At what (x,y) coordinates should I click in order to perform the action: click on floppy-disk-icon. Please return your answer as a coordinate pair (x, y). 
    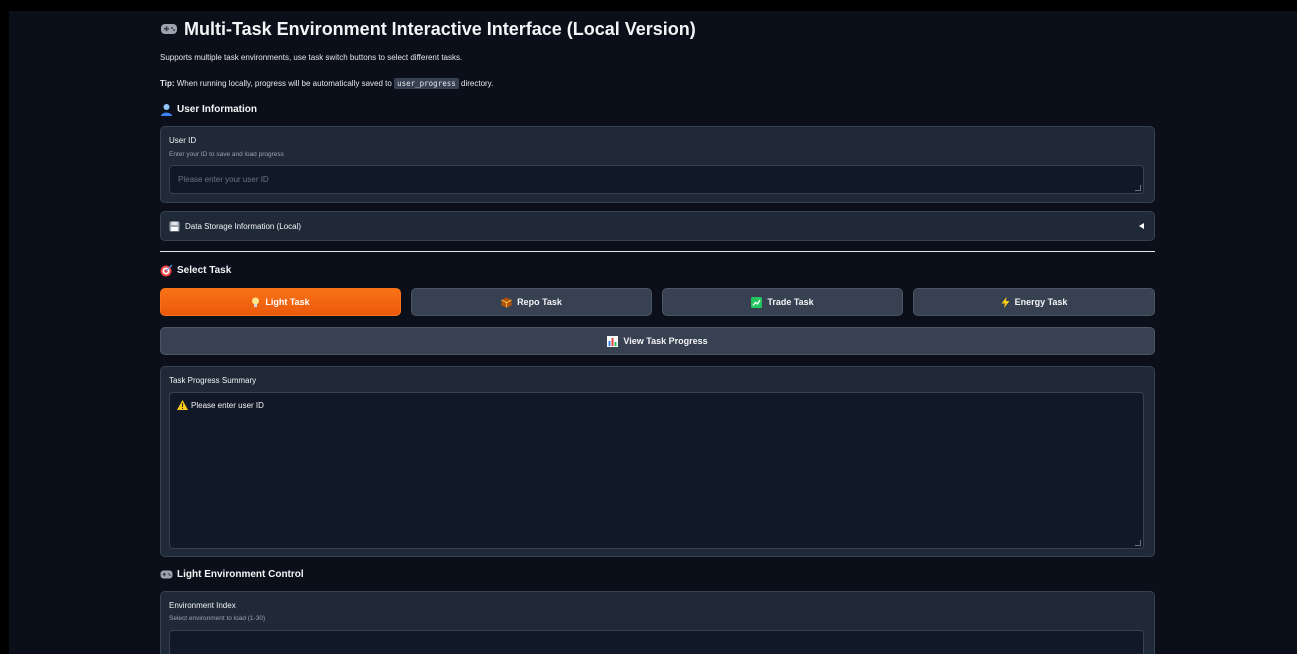
    Looking at the image, I should click on (174, 226).